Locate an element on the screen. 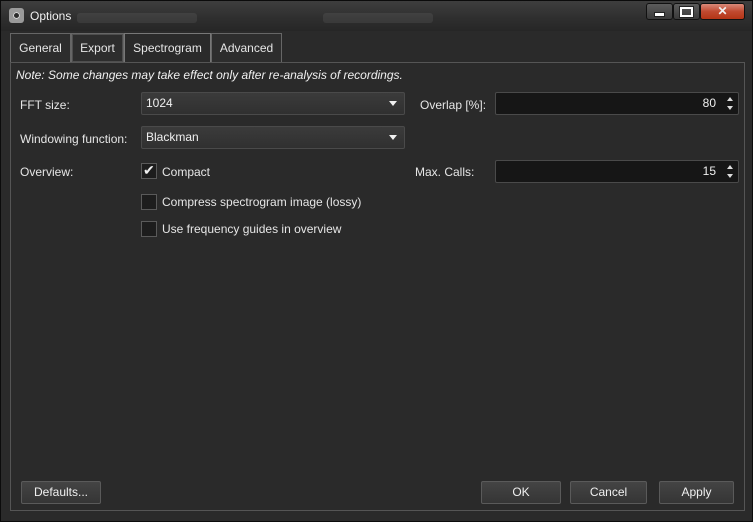  cancel-button: Cancel is located at coordinates (608, 492).